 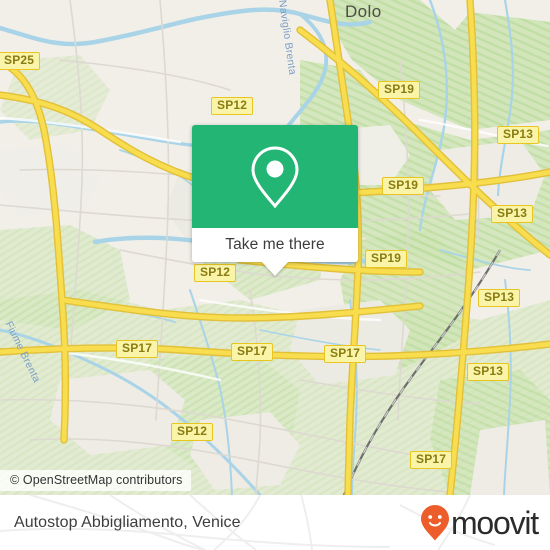 I want to click on road-shield-sp12-1: SP12, so click(x=232, y=106).